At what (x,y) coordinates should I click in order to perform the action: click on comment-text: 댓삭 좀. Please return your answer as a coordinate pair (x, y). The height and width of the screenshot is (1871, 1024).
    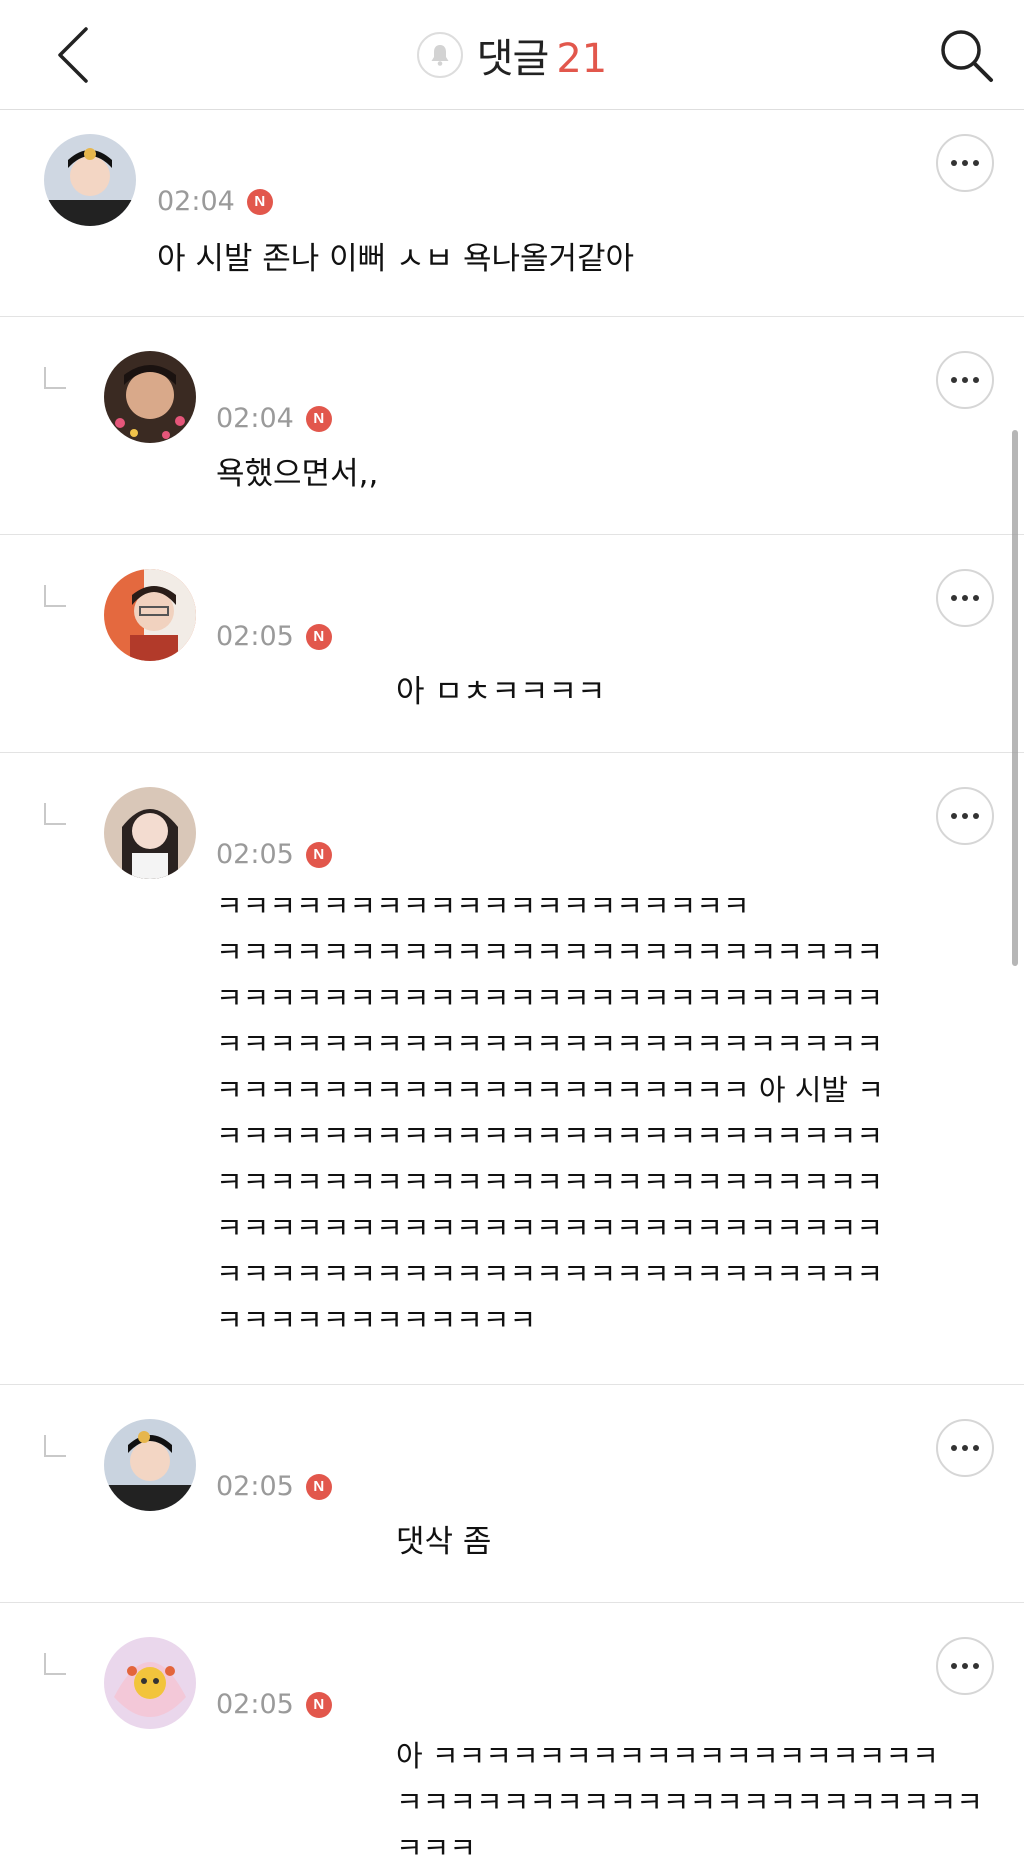
    Looking at the image, I should click on (444, 1542).